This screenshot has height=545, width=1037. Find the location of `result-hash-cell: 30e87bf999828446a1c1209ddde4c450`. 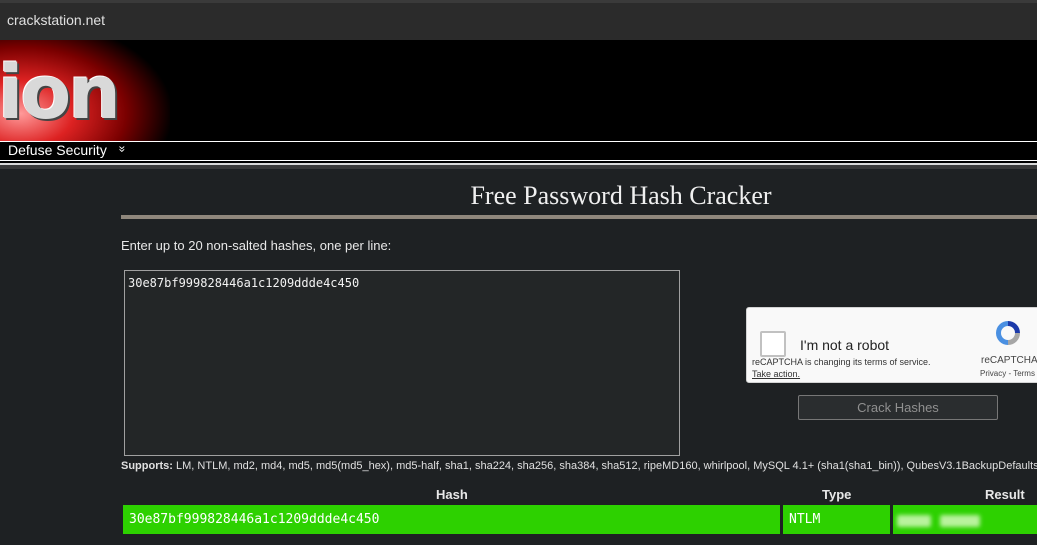

result-hash-cell: 30e87bf999828446a1c1209ddde4c450 is located at coordinates (451, 519).